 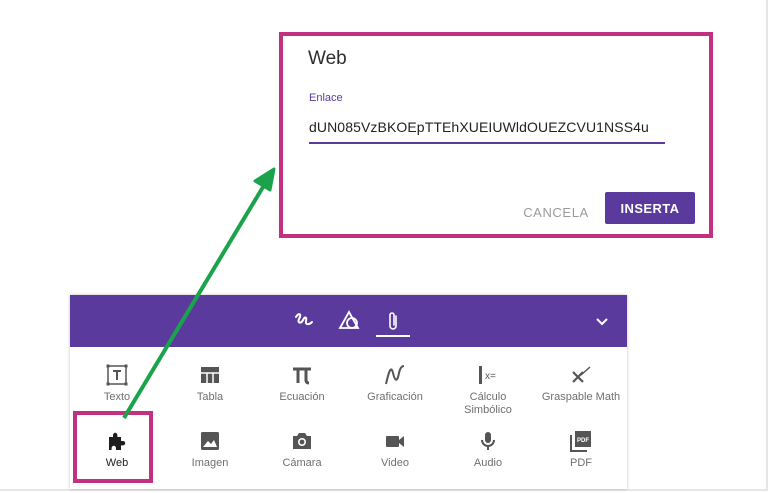 What do you see at coordinates (302, 397) in the screenshot?
I see `tool-label: Ecuación` at bounding box center [302, 397].